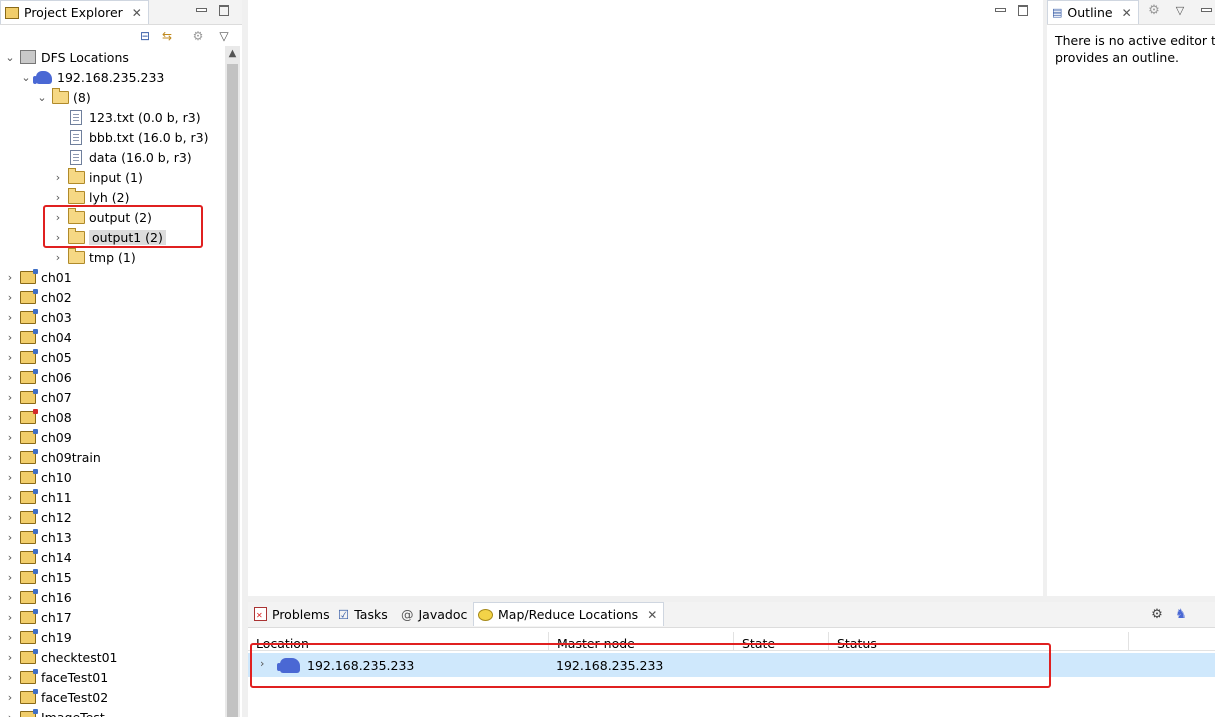  What do you see at coordinates (1157, 614) in the screenshot?
I see `new-location-icon: ⚙` at bounding box center [1157, 614].